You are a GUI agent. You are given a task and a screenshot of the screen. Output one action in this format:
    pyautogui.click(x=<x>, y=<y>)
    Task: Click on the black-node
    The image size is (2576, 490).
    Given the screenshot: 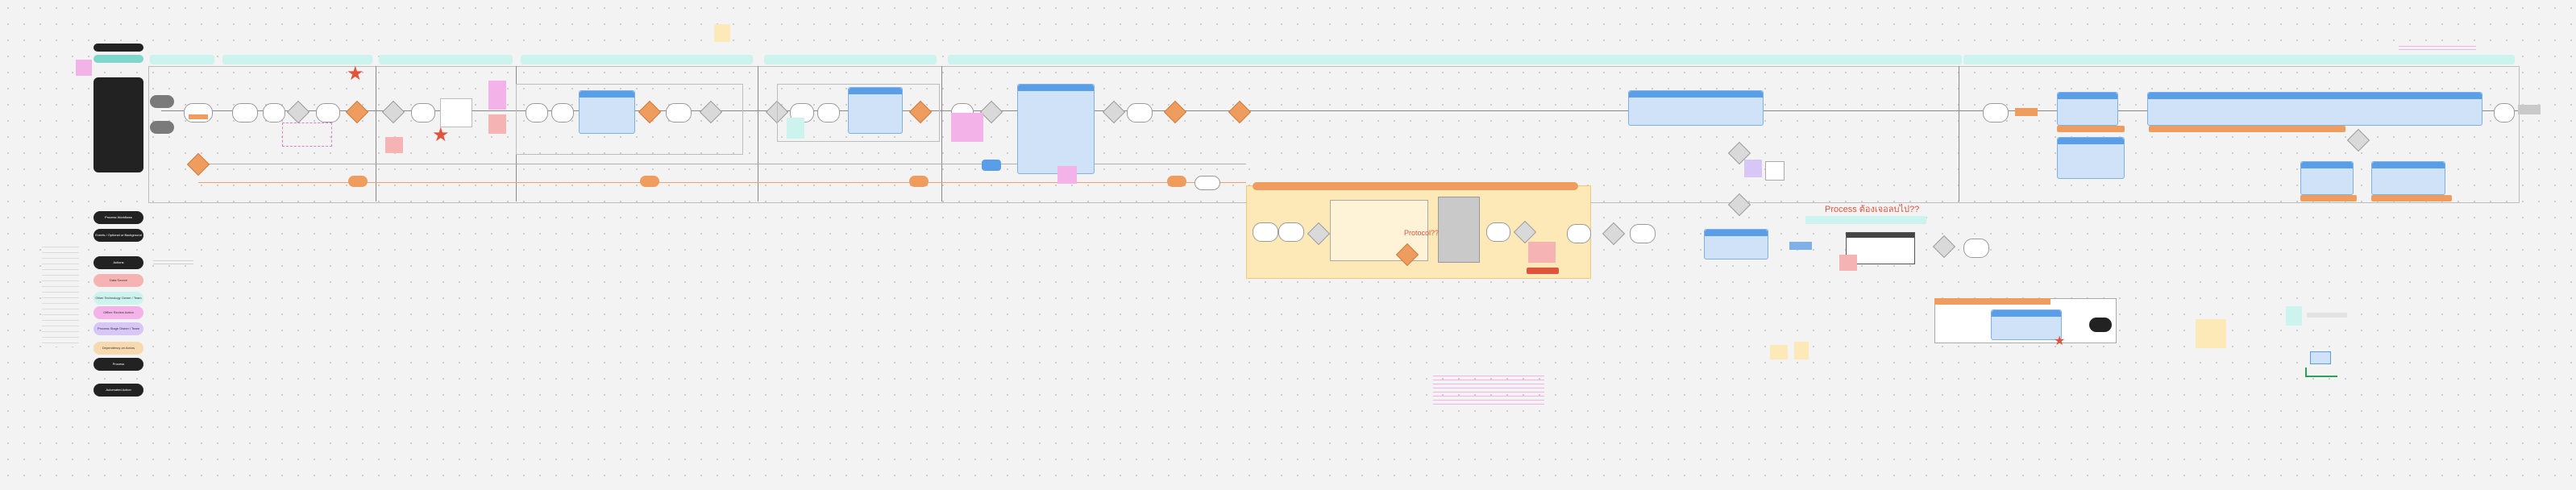 What is the action you would take?
    pyautogui.click(x=2100, y=325)
    